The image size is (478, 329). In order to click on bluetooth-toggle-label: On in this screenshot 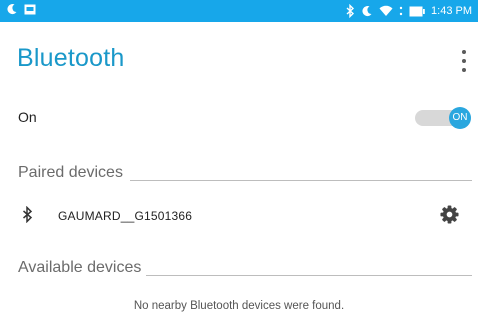, I will do `click(27, 117)`.